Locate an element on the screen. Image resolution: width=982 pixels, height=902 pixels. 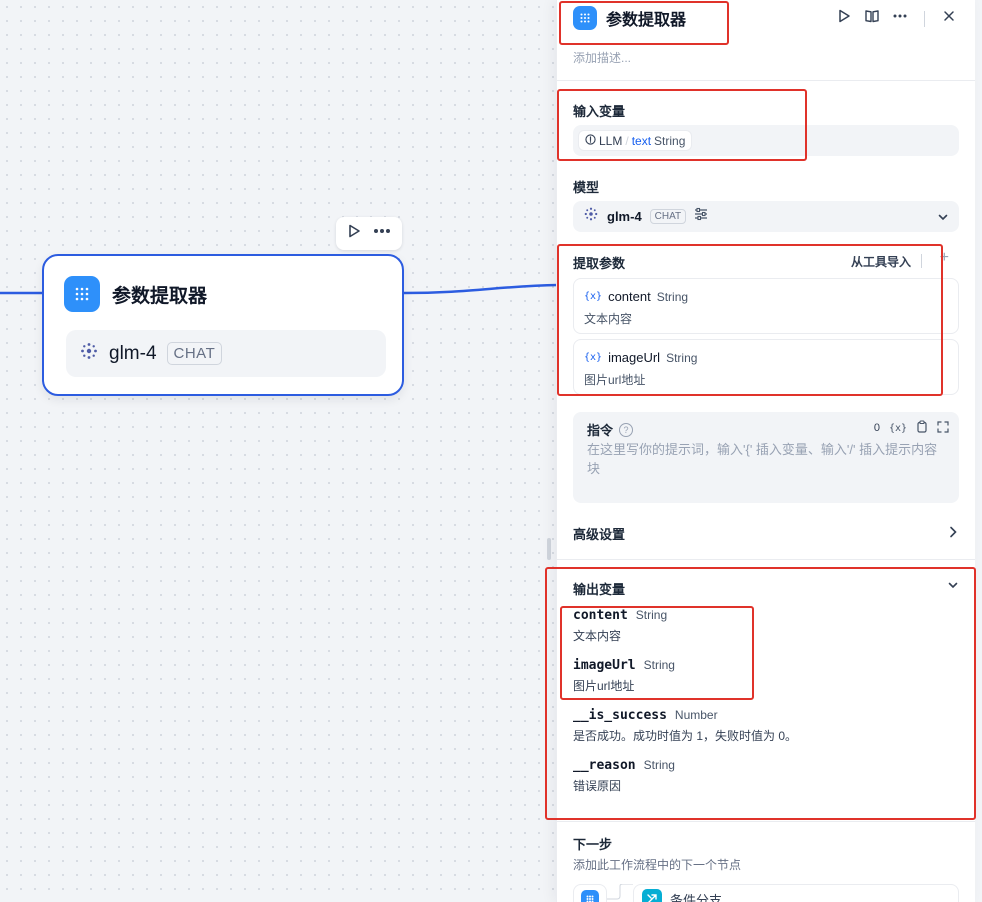
parameter-extractor-node: 参数提取器 glm-4 CHAT is located at coordinates (223, 325).